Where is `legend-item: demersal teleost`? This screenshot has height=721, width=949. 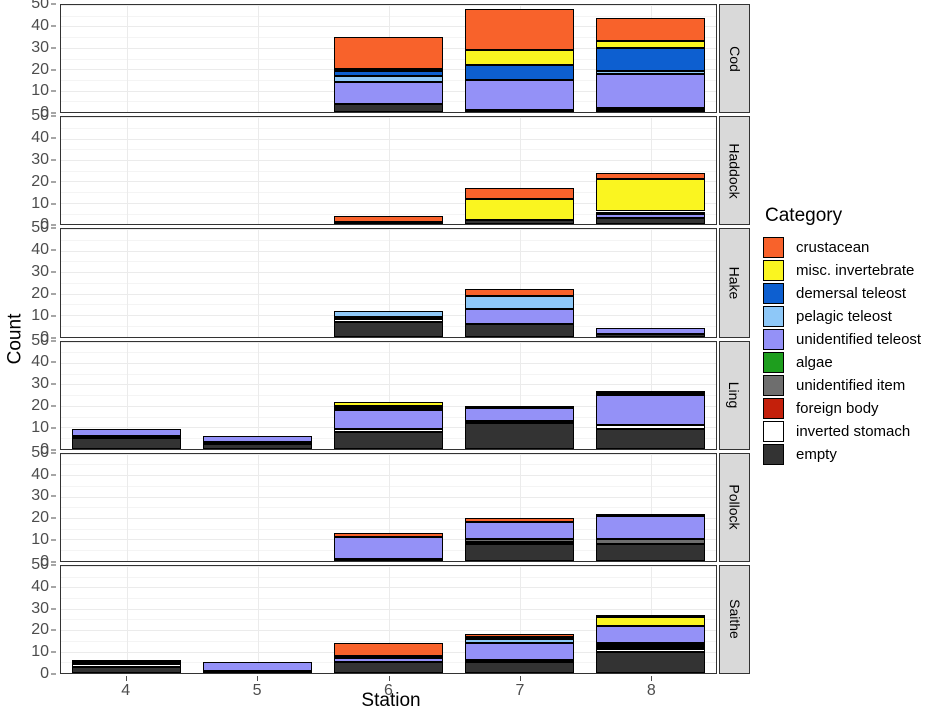 legend-item: demersal teleost is located at coordinates (856, 293).